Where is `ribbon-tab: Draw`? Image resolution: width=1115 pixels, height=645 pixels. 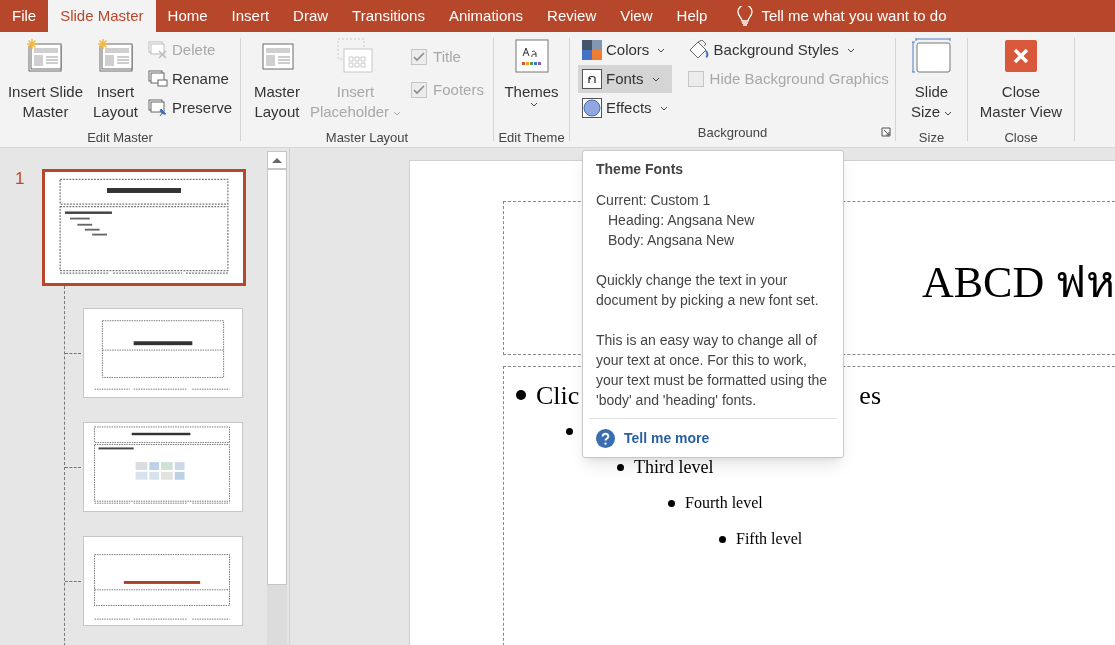
ribbon-tab: Draw is located at coordinates (311, 16).